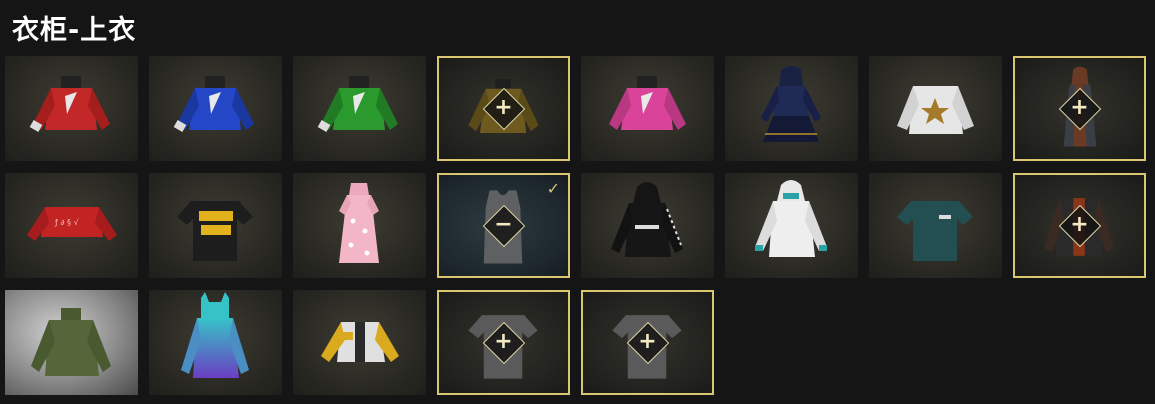 This screenshot has width=1155, height=404. I want to click on slot-green-long-sleeve-shirt, so click(359, 108).